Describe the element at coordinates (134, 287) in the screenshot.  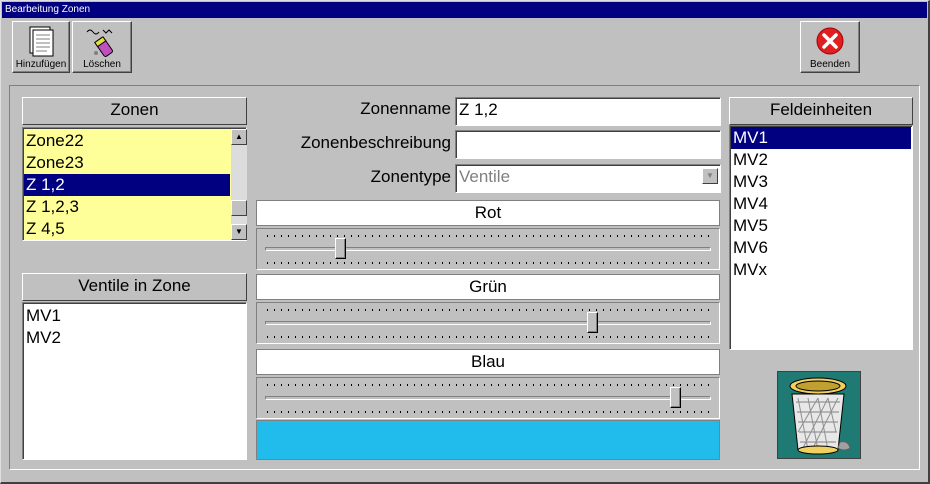
I see `valves-in-zone-header: Ventile in Zone` at that location.